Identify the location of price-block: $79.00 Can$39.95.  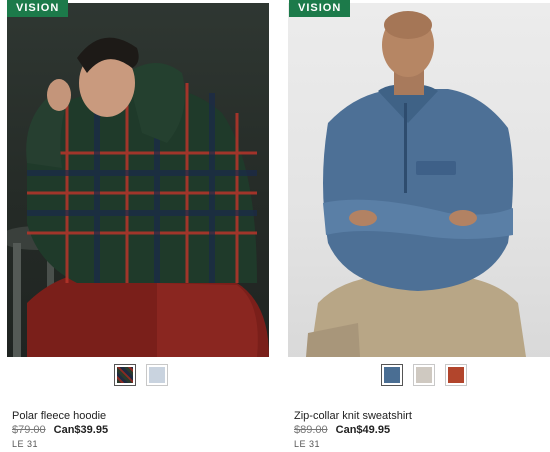
(60, 430).